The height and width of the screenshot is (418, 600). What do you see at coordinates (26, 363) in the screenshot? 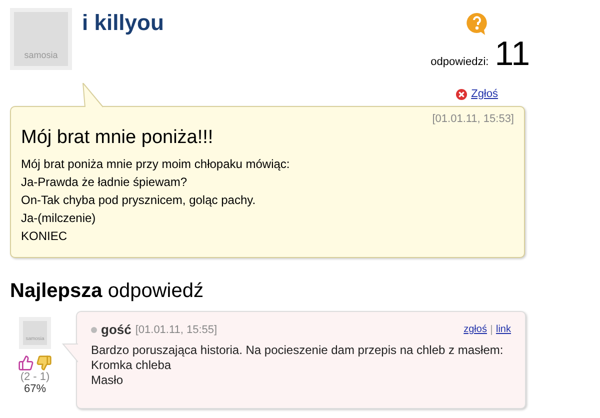
I see `thumbs-up-icon` at bounding box center [26, 363].